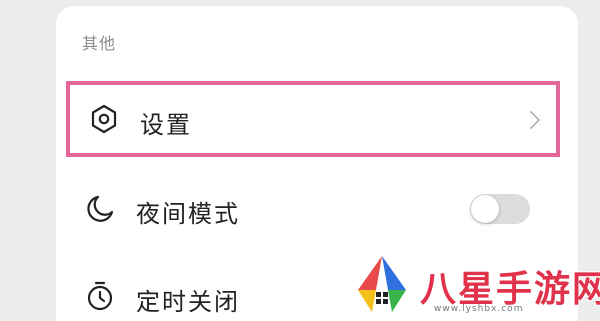 Image resolution: width=600 pixels, height=321 pixels. What do you see at coordinates (188, 302) in the screenshot?
I see `timer-off-label: 定时关闭` at bounding box center [188, 302].